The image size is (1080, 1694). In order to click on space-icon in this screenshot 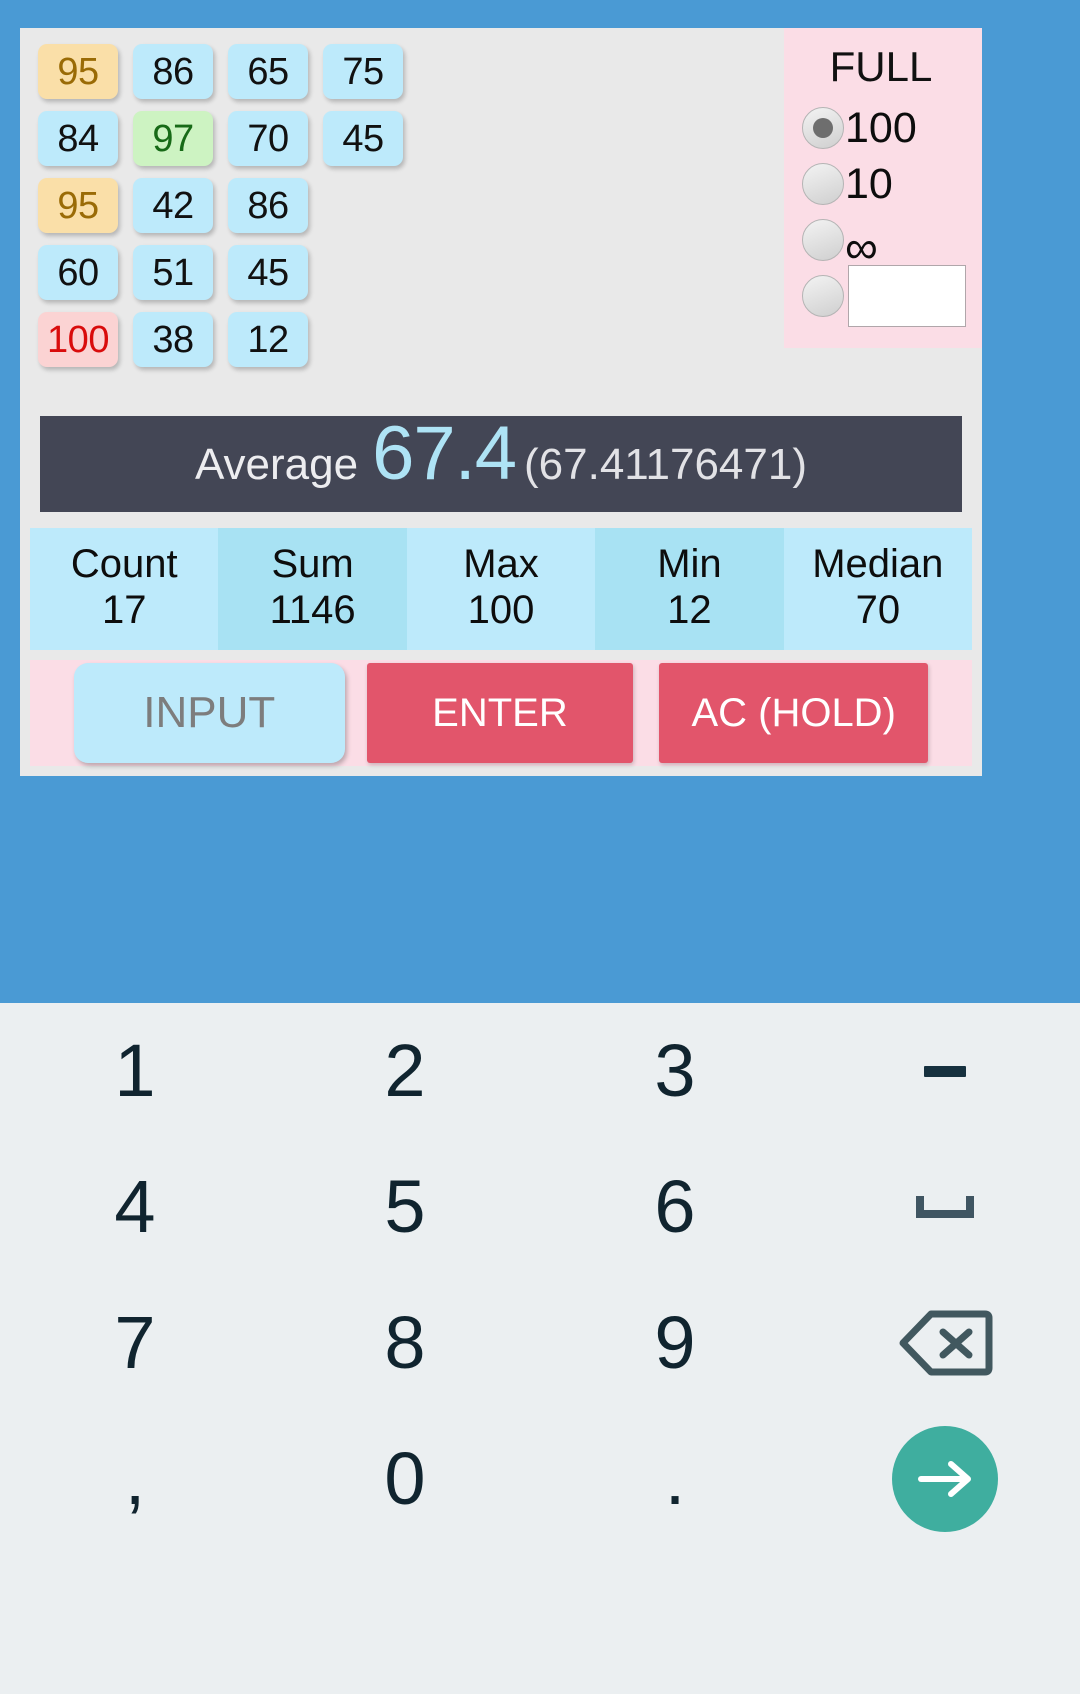, I will do `click(945, 1207)`.